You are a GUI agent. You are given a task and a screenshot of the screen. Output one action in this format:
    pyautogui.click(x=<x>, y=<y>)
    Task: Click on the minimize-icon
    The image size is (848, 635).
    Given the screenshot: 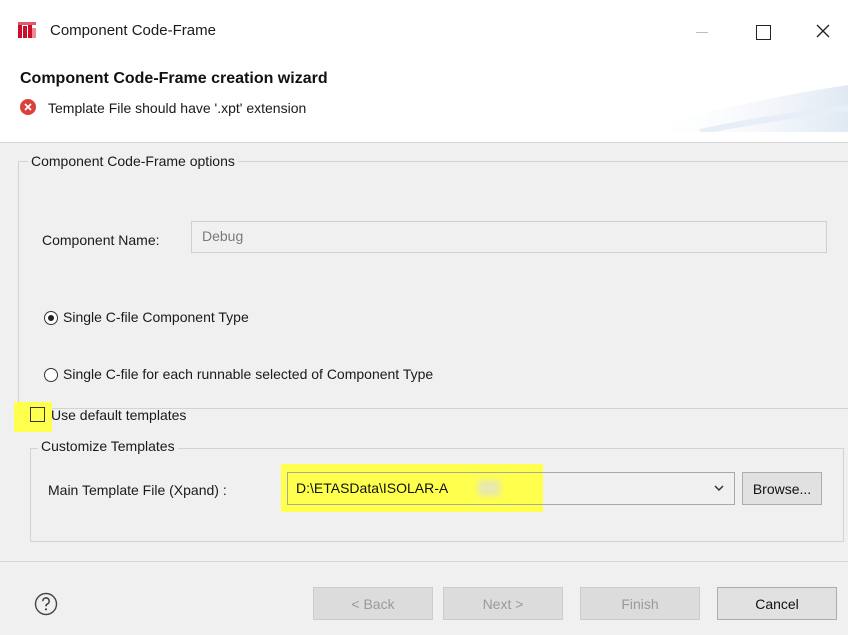 What is the action you would take?
    pyautogui.click(x=702, y=32)
    